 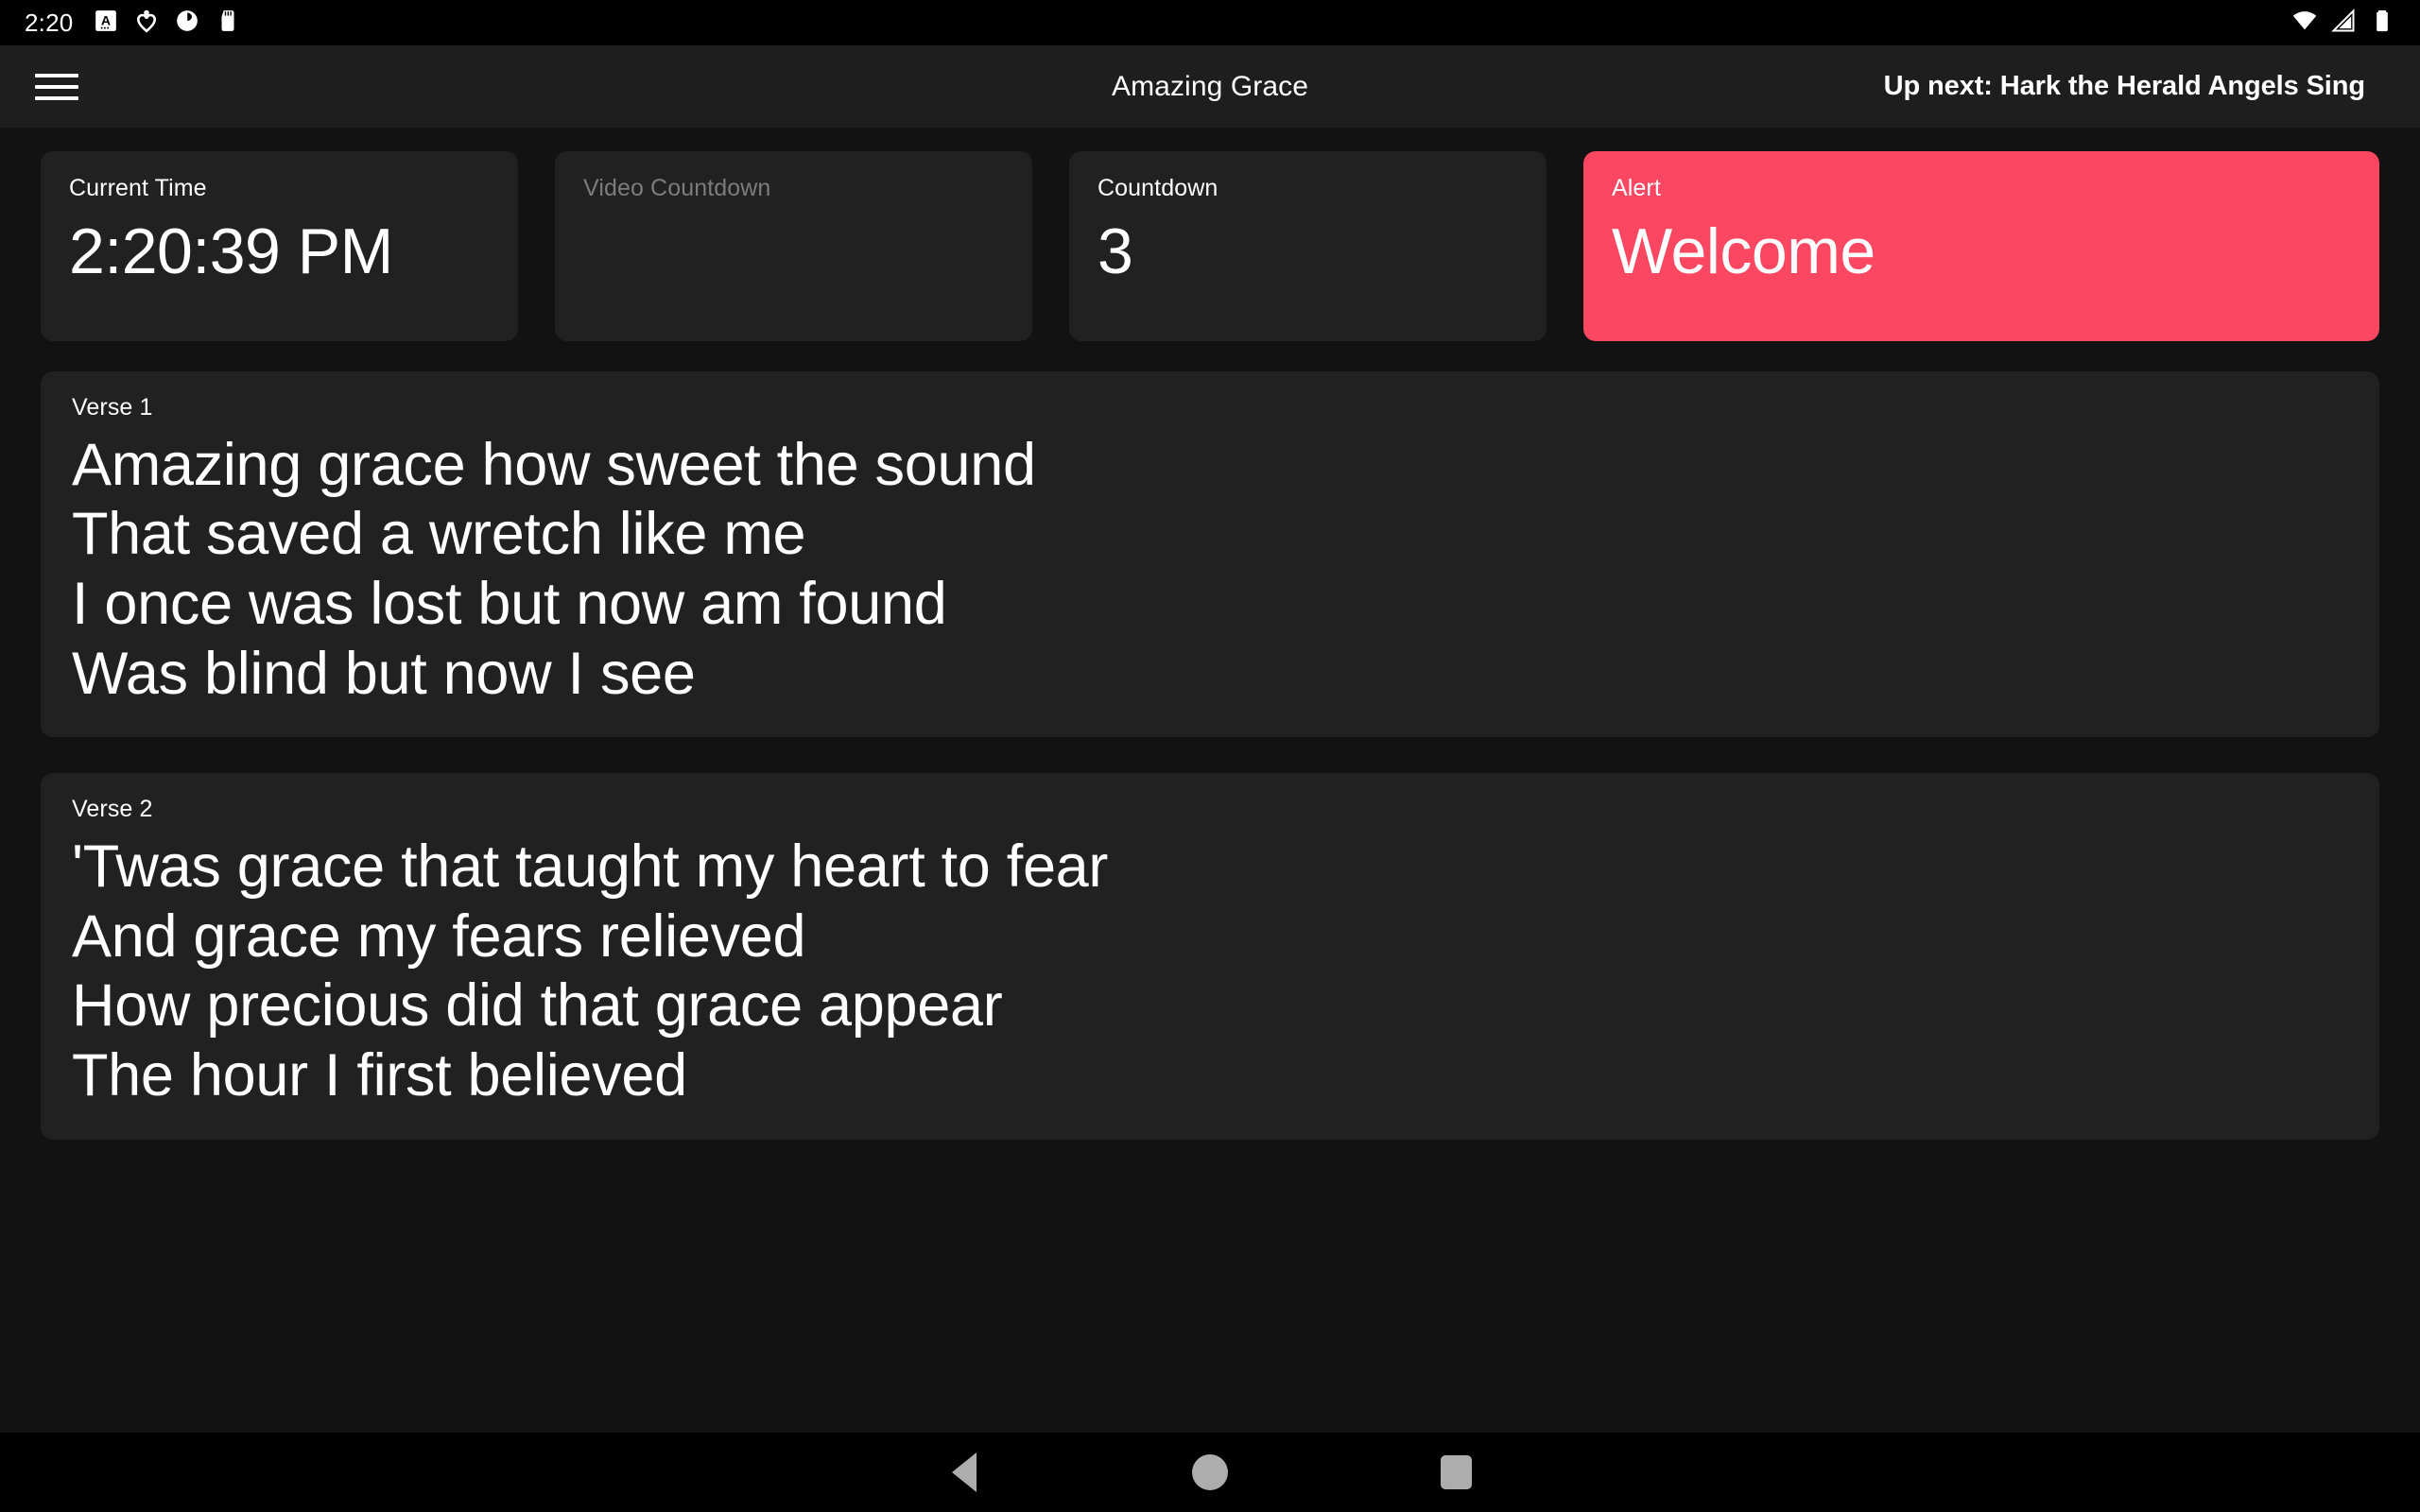 I want to click on verse-line: How precious did that grace appear, so click(x=537, y=1006).